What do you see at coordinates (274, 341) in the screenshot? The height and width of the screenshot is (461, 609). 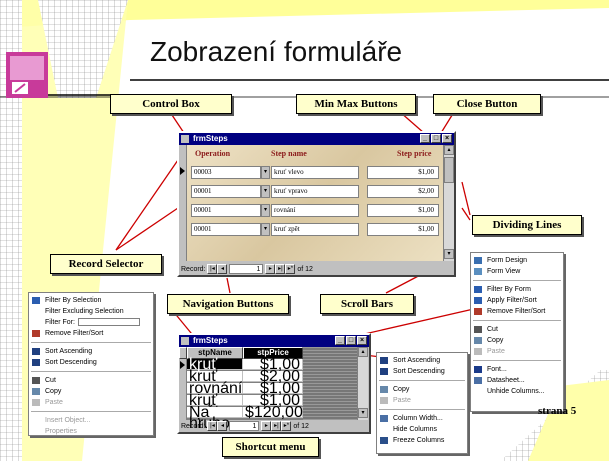 I see `datasheet-titlebar: frmSteps _ □ ×` at bounding box center [274, 341].